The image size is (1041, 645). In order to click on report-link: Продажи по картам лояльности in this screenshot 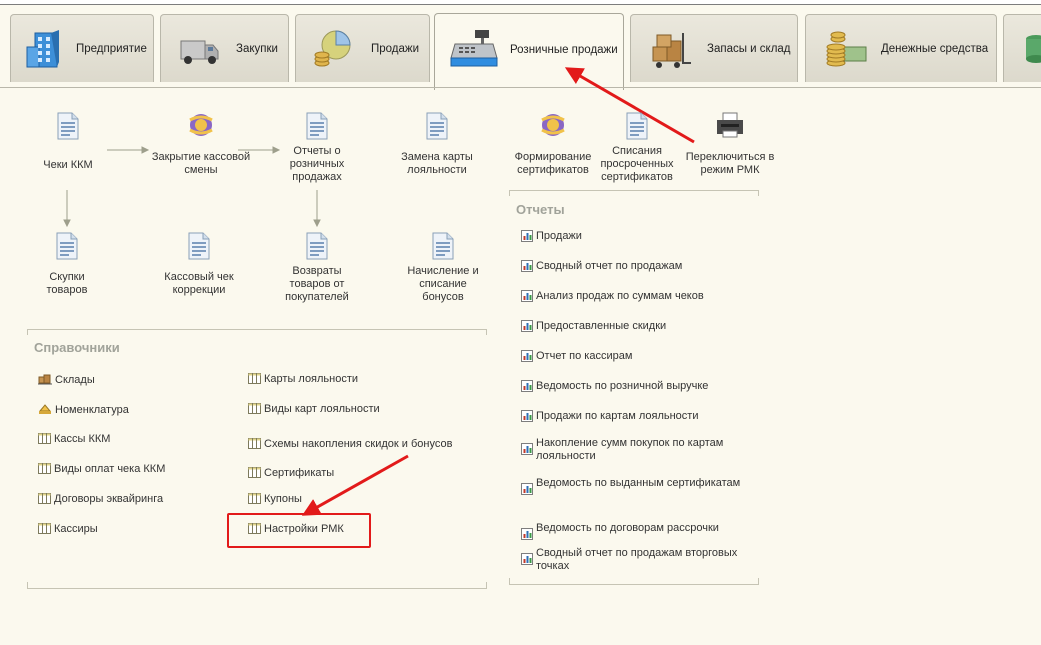, I will do `click(638, 425)`.